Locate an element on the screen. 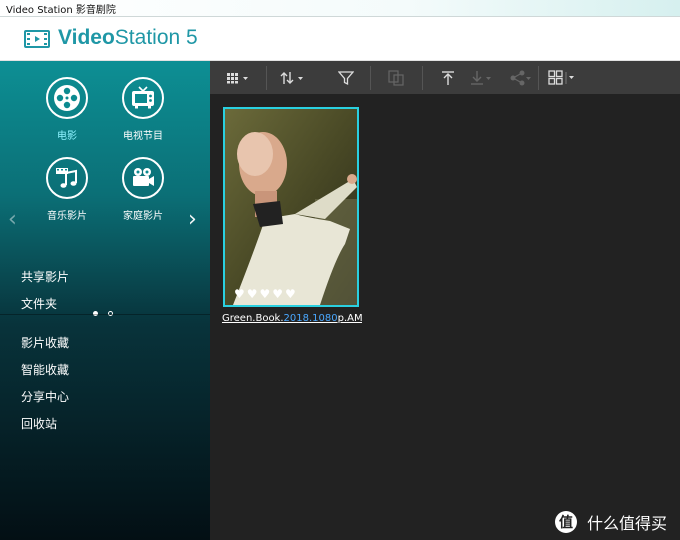 The width and height of the screenshot is (680, 540). film-logo-icon is located at coordinates (37, 39).